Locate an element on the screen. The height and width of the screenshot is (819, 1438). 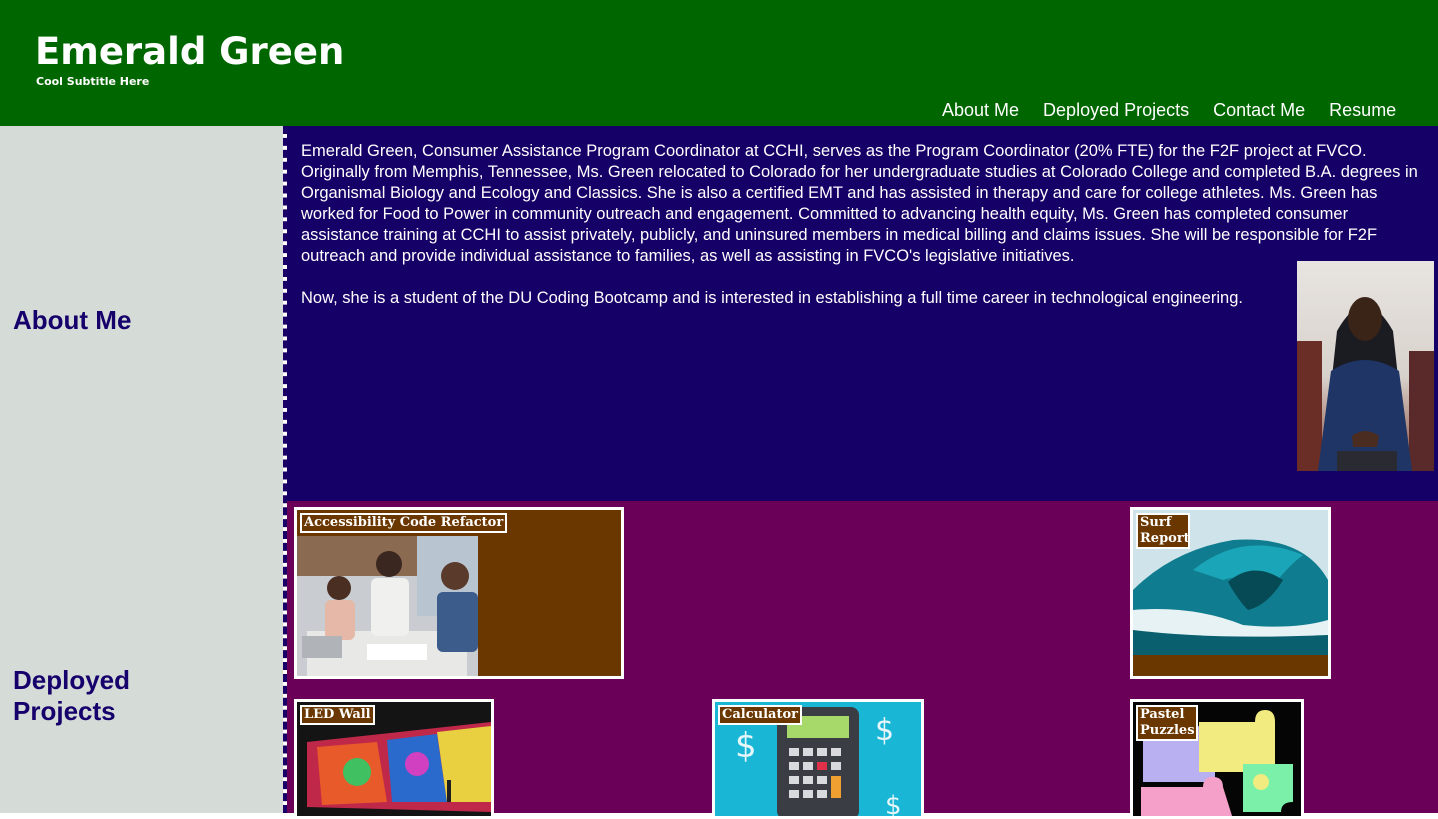
team-meeting-photo-icon is located at coordinates (387, 606).